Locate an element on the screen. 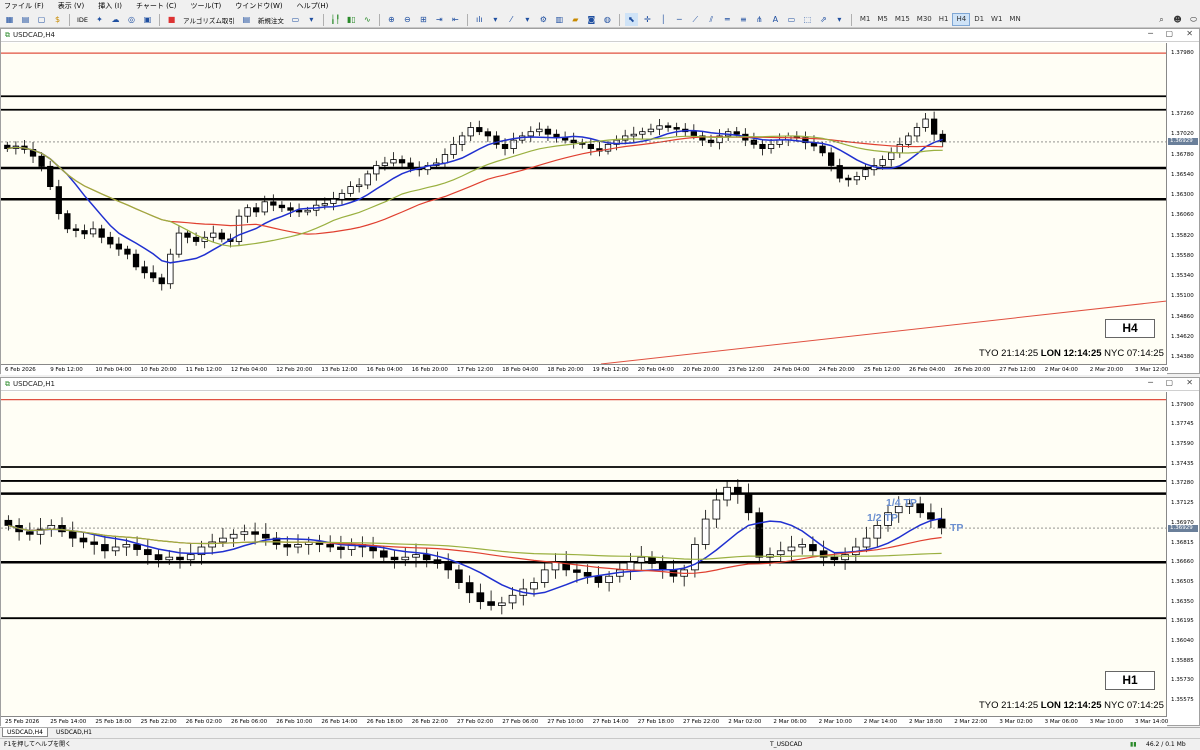 The width and height of the screenshot is (1200, 750). search-icon: ⌕ is located at coordinates (1161, 19).